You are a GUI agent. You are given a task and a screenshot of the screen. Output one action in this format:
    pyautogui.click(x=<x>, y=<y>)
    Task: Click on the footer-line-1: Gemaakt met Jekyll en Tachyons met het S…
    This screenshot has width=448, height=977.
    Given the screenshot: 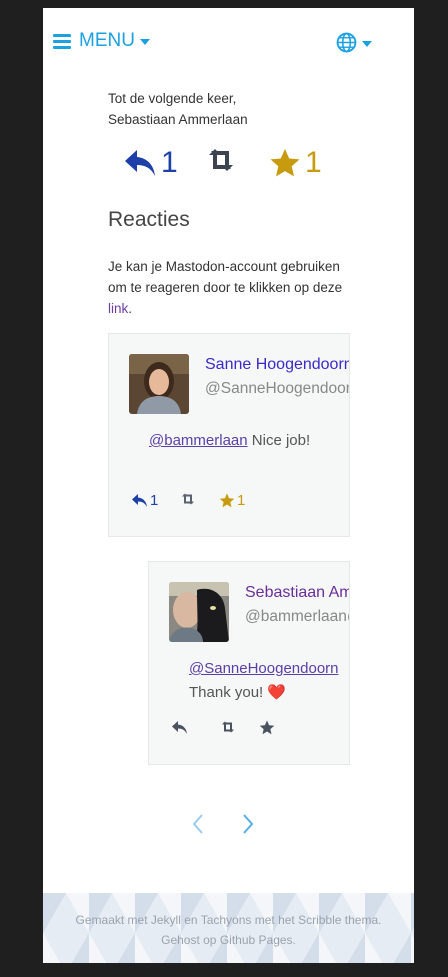 What is the action you would take?
    pyautogui.click(x=228, y=920)
    